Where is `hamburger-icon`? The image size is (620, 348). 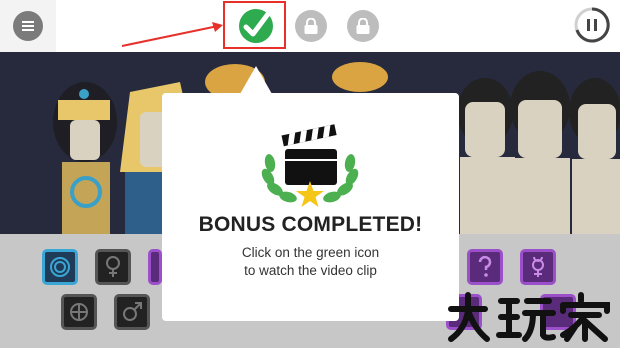 hamburger-icon is located at coordinates (28, 26).